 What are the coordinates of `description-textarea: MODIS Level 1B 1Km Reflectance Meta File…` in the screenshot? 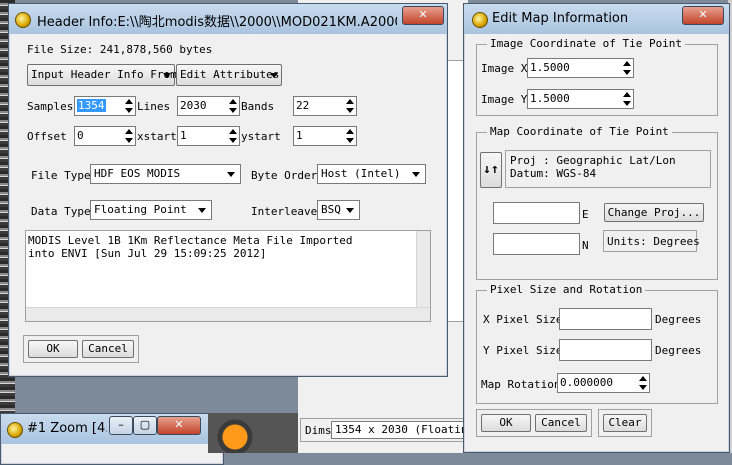 It's located at (228, 276).